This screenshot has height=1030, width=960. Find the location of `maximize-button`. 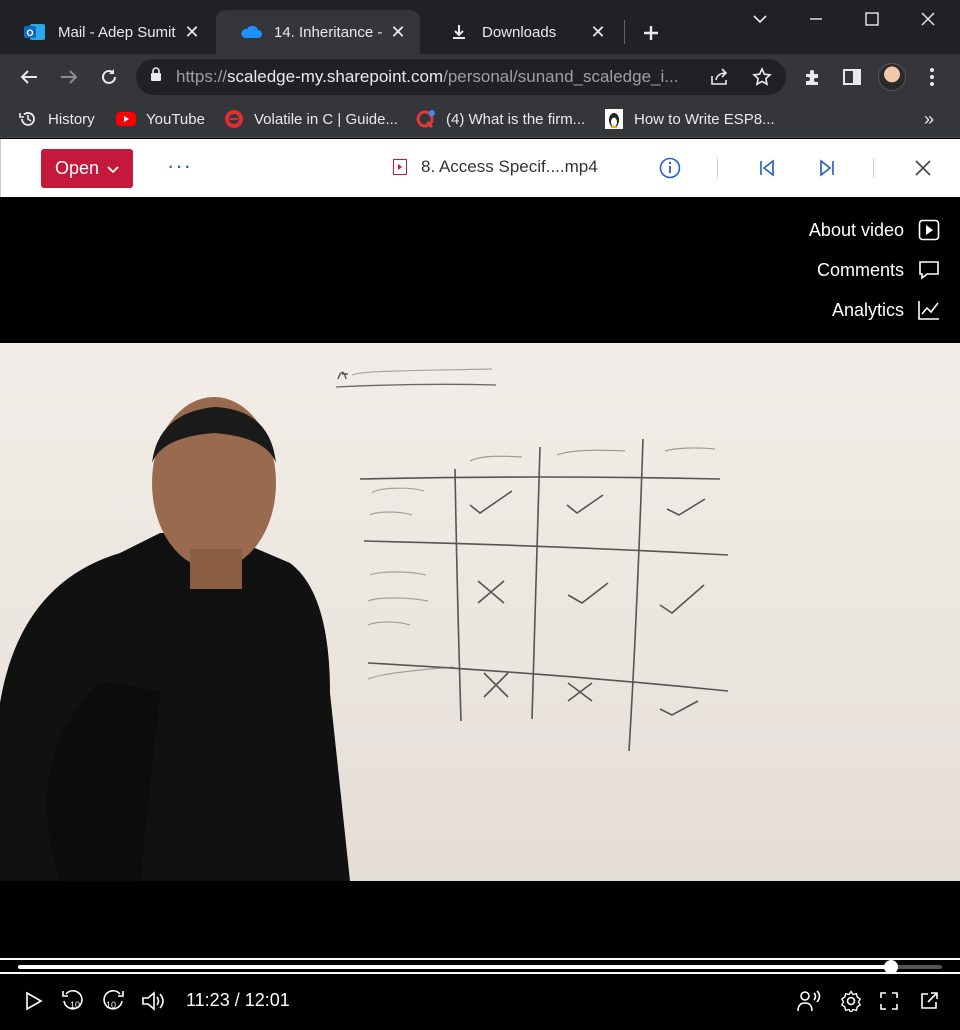

maximize-button is located at coordinates (872, 19).